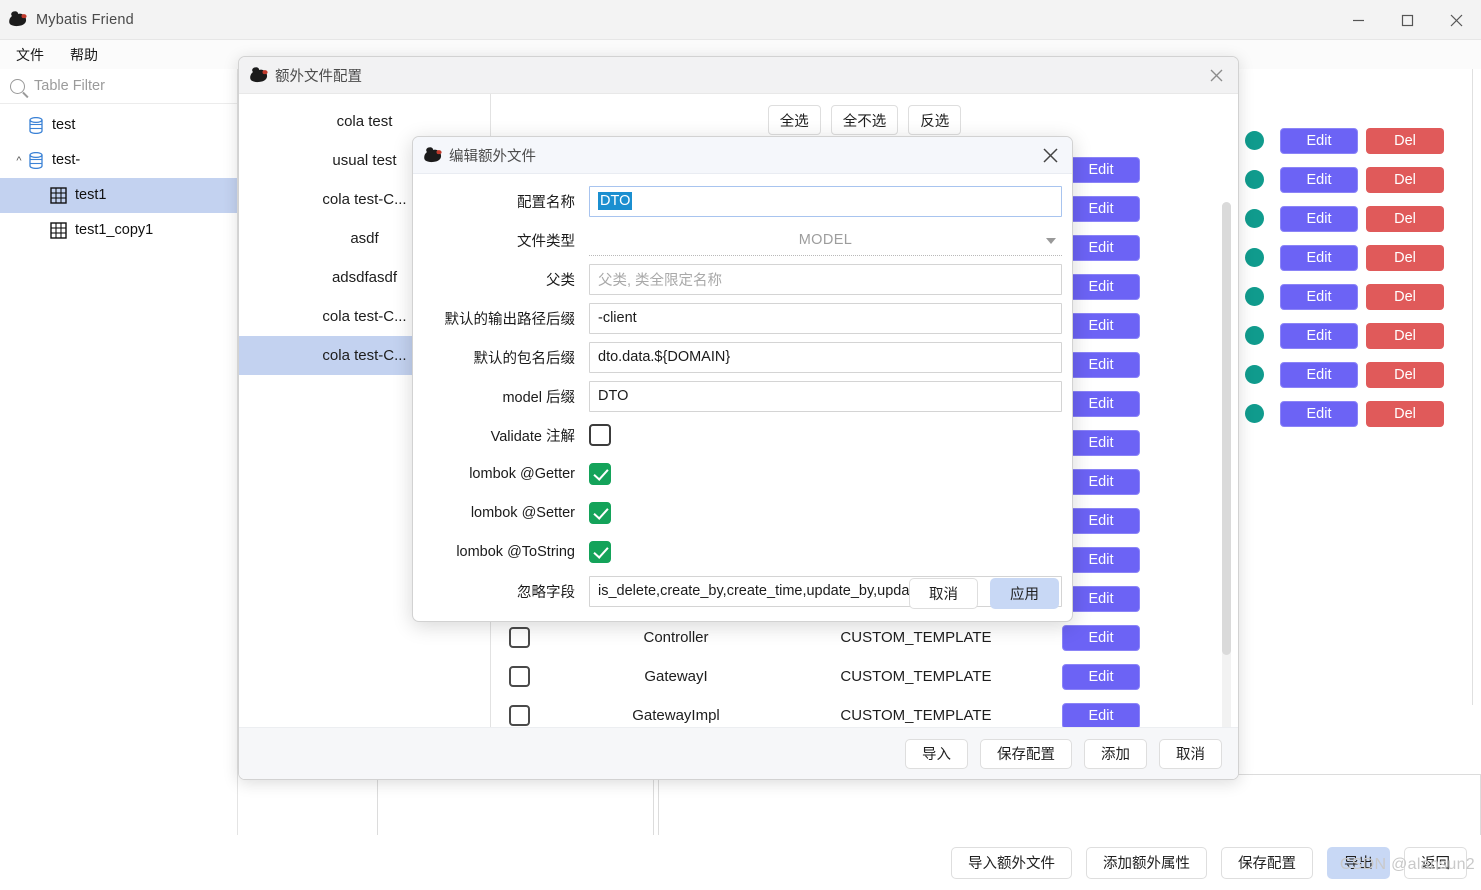 The image size is (1481, 890). Describe the element at coordinates (1190, 753) in the screenshot. I see `cancel-button: 取消` at that location.